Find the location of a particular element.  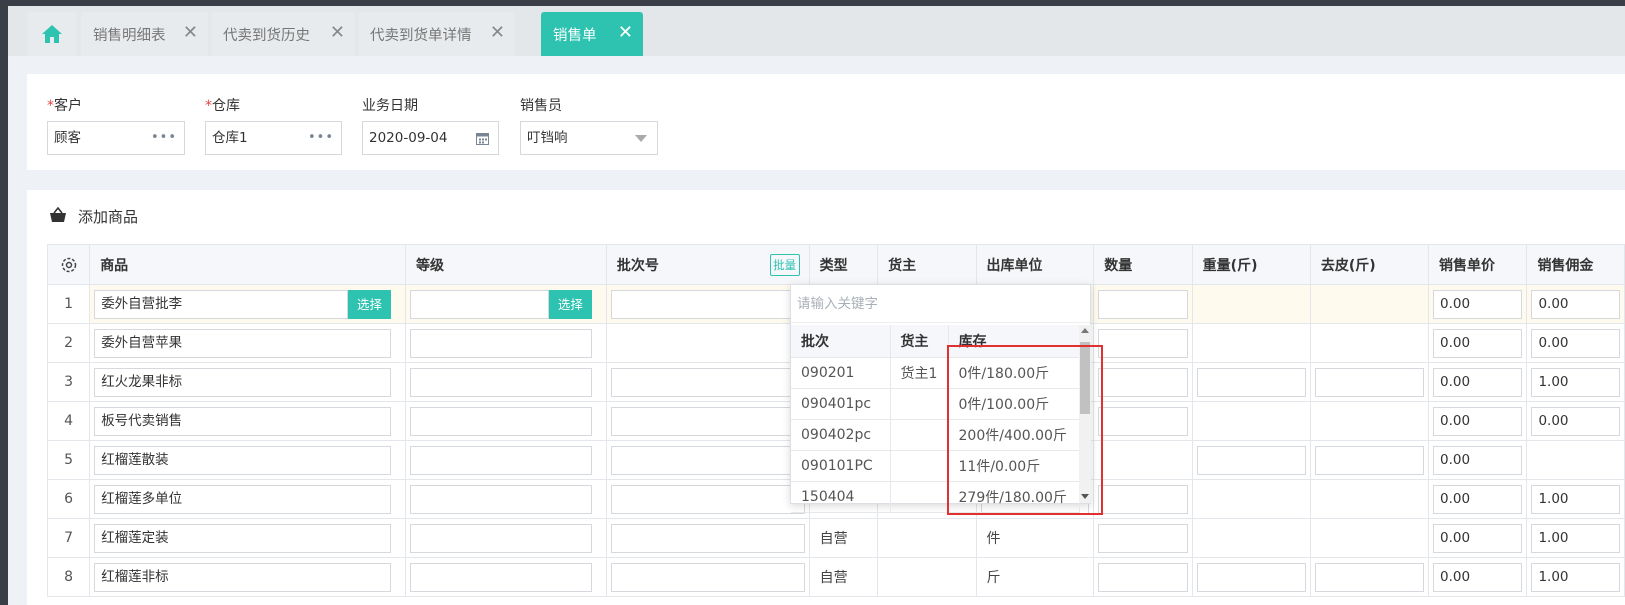

salesman-label: 销售员 is located at coordinates (541, 106).